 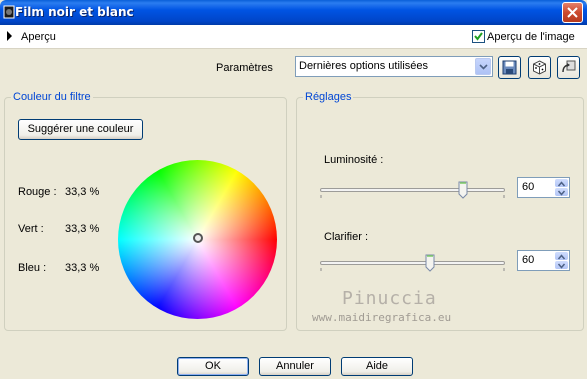 I want to click on ok-button: OK, so click(x=213, y=366).